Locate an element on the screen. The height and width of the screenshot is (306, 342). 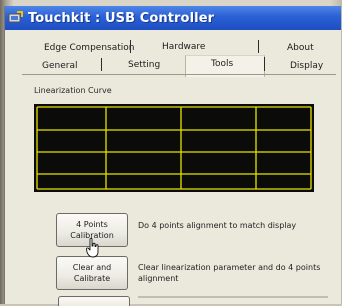
tab-display: Display is located at coordinates (306, 66).